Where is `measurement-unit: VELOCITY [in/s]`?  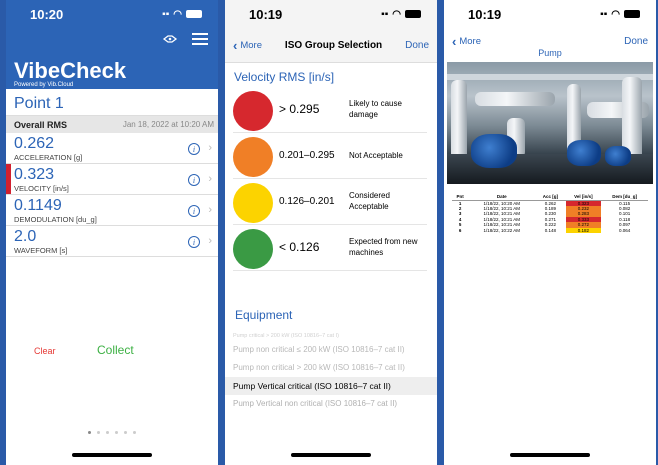
measurement-unit: VELOCITY [in/s] is located at coordinates (41, 188).